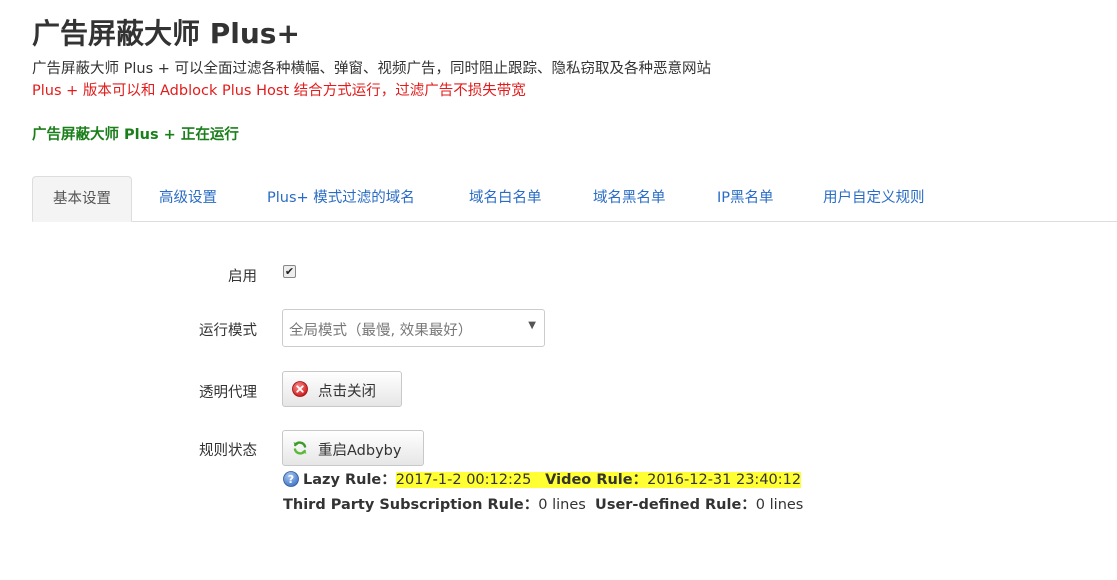 This screenshot has height=580, width=1117. I want to click on video-rule-value: 2016-12-31 23:40:12, so click(724, 480).